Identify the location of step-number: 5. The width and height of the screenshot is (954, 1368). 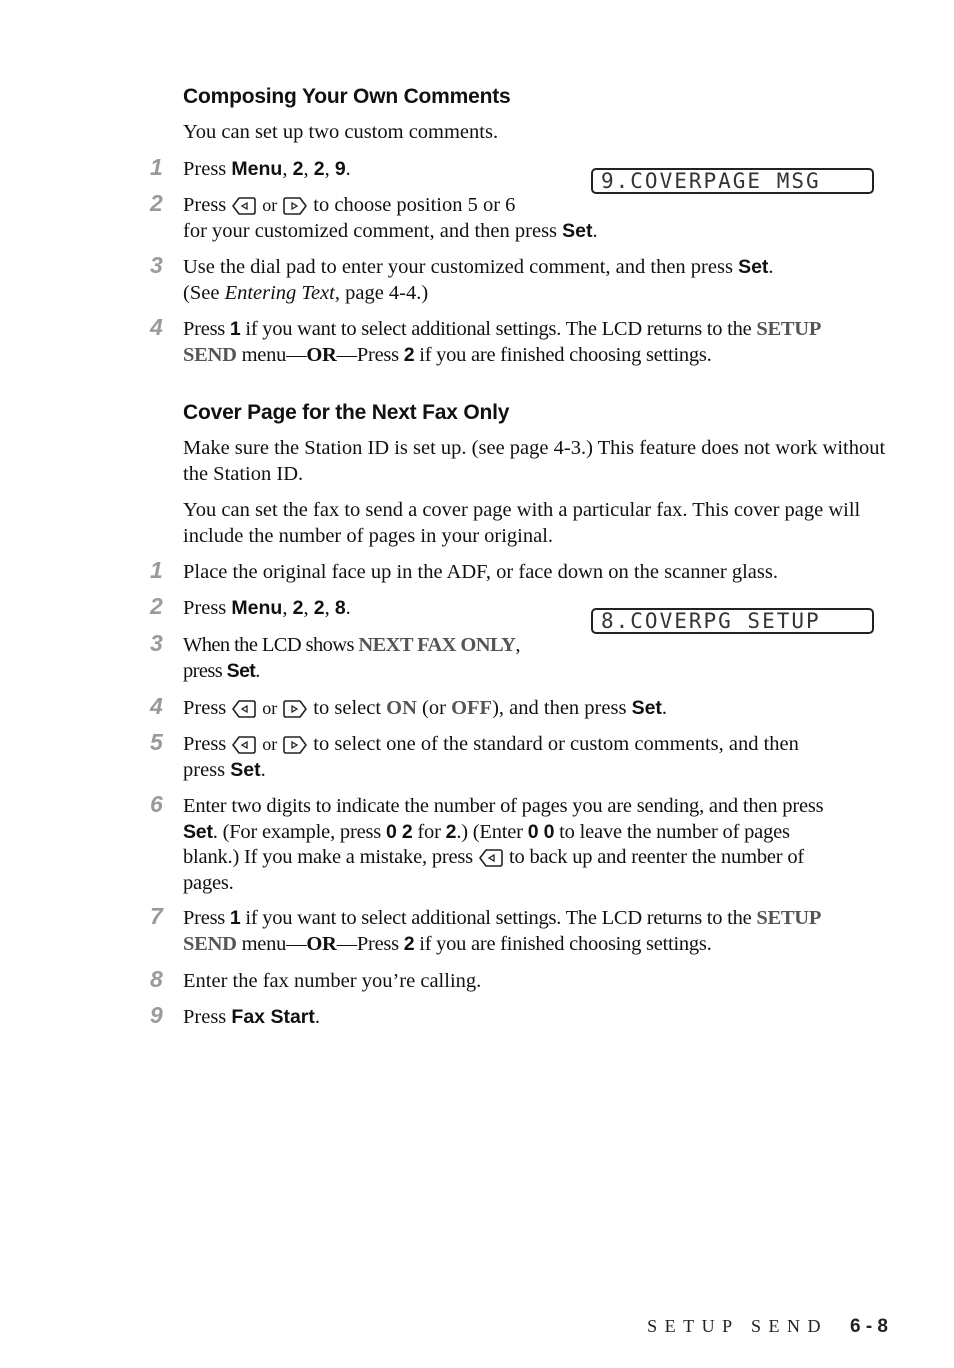
(156, 742).